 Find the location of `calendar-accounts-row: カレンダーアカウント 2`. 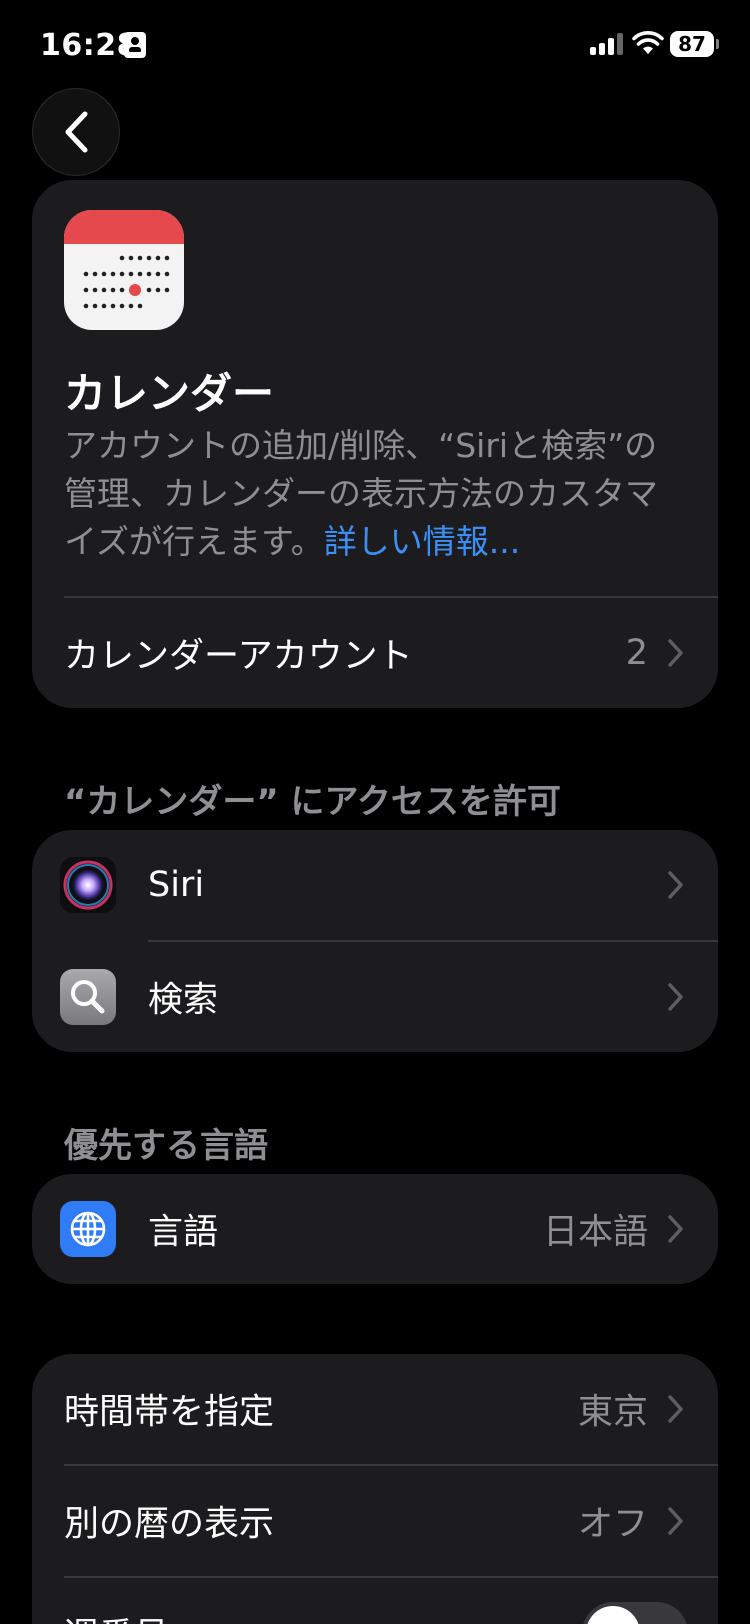

calendar-accounts-row: カレンダーアカウント 2 is located at coordinates (375, 653).